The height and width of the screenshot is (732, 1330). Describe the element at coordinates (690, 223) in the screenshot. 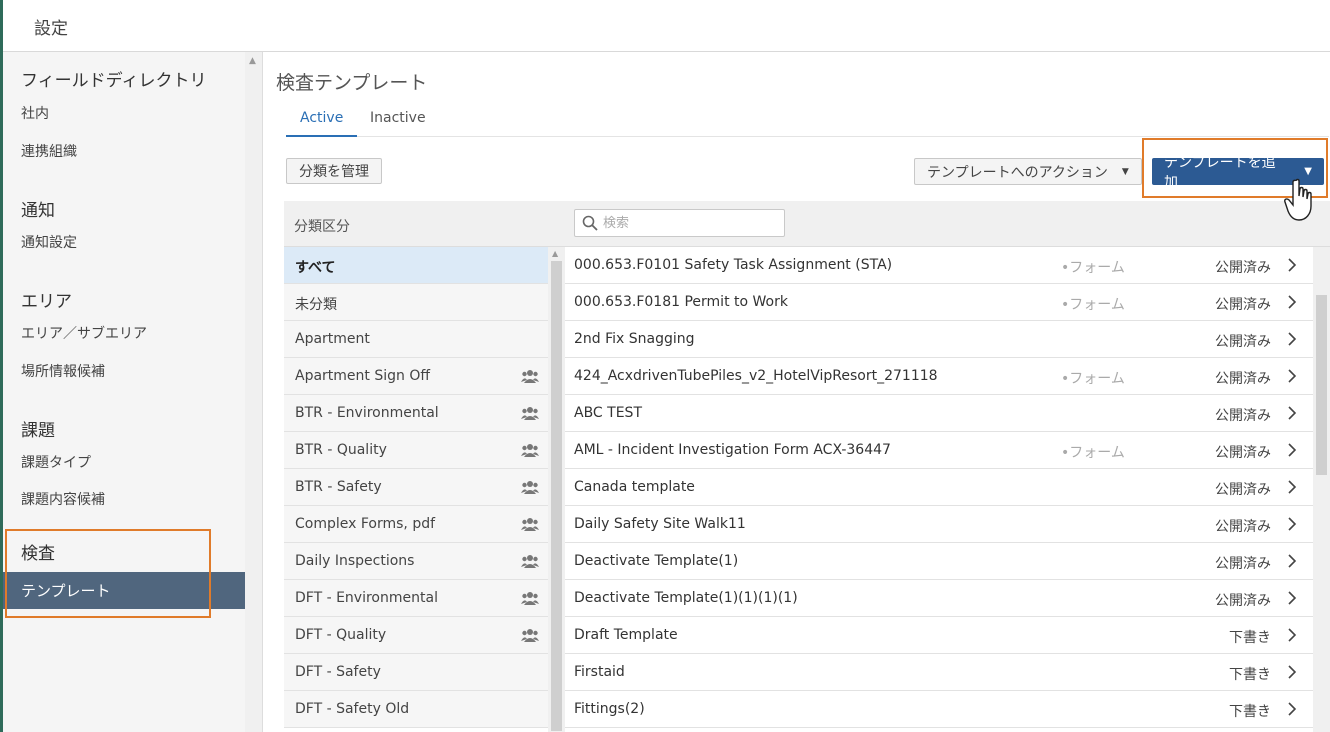

I see `search-input` at that location.